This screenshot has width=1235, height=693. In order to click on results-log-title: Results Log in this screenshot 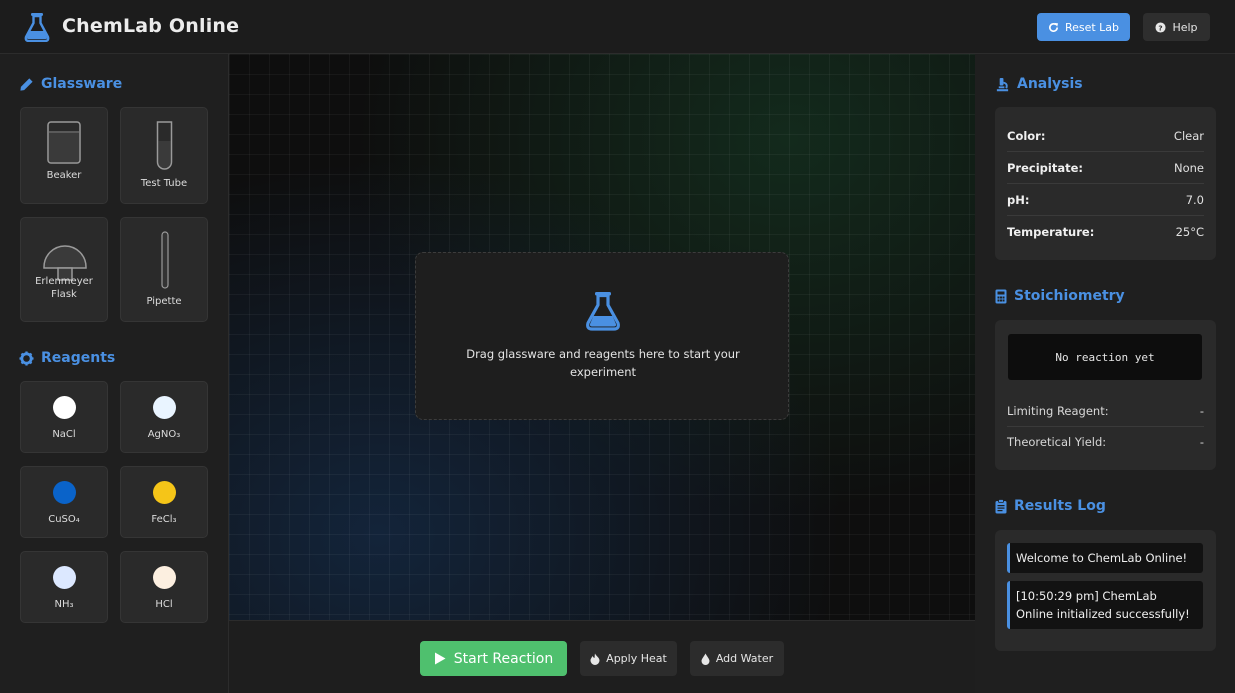, I will do `click(1060, 506)`.